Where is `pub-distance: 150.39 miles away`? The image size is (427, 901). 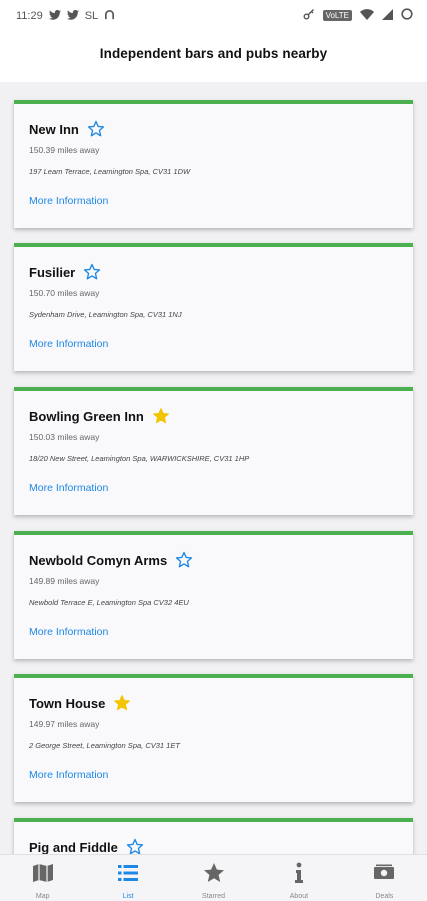
pub-distance: 150.39 miles away is located at coordinates (64, 150).